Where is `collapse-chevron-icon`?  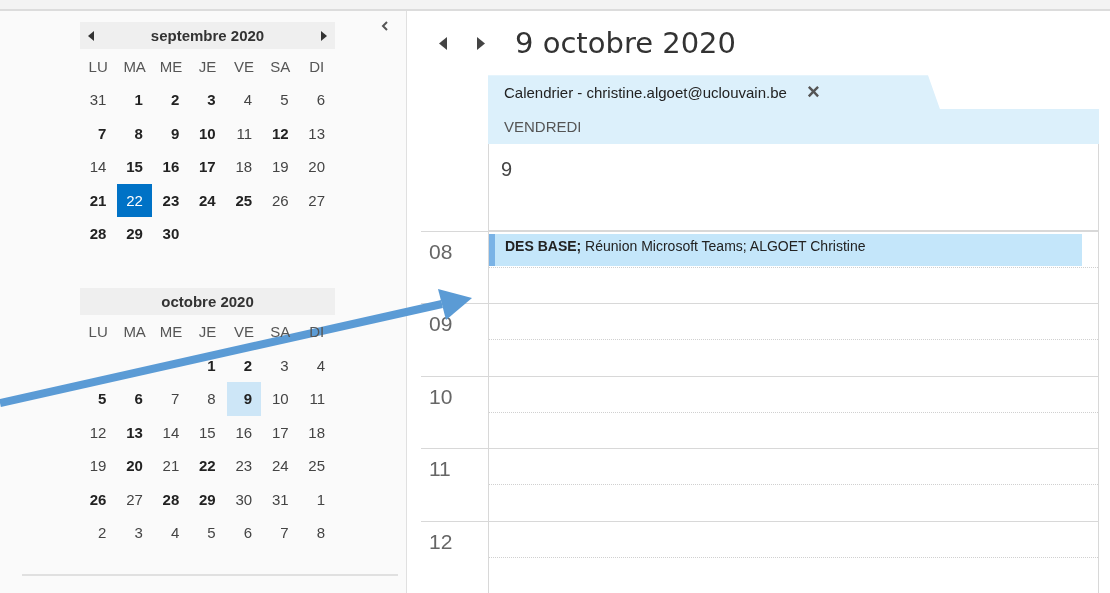
collapse-chevron-icon is located at coordinates (385, 26).